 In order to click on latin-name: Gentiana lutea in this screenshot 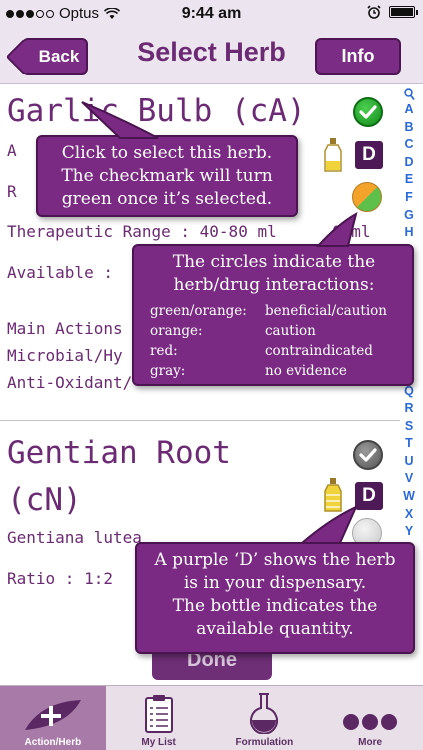, I will do `click(74, 537)`.